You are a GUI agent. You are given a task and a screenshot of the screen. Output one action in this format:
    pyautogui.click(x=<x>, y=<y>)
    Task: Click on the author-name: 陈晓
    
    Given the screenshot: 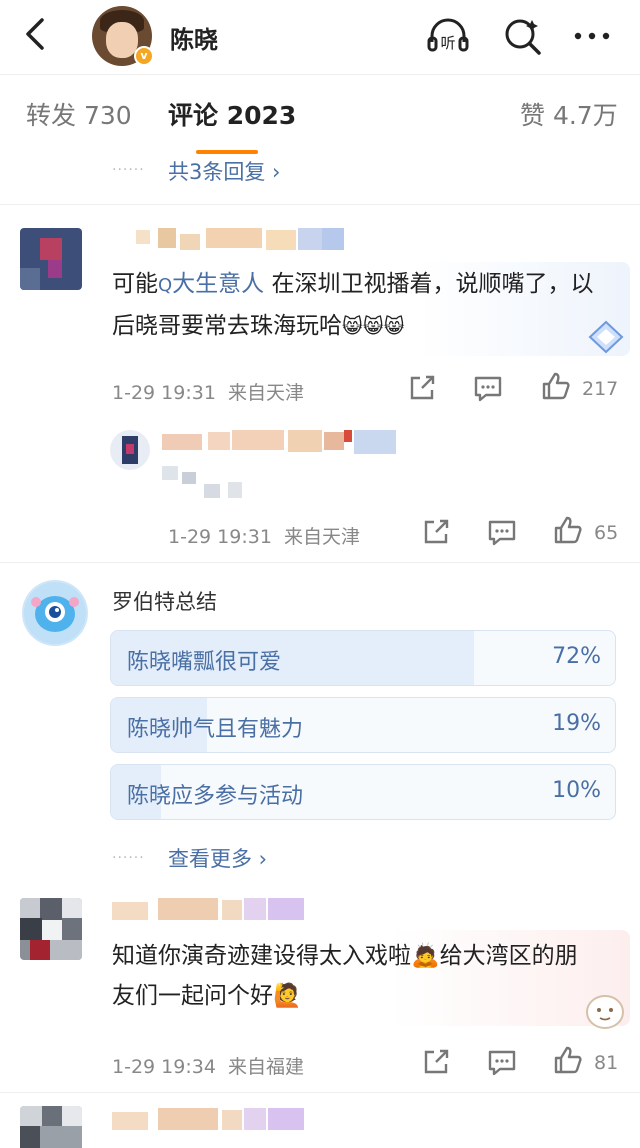 What is the action you would take?
    pyautogui.click(x=194, y=37)
    